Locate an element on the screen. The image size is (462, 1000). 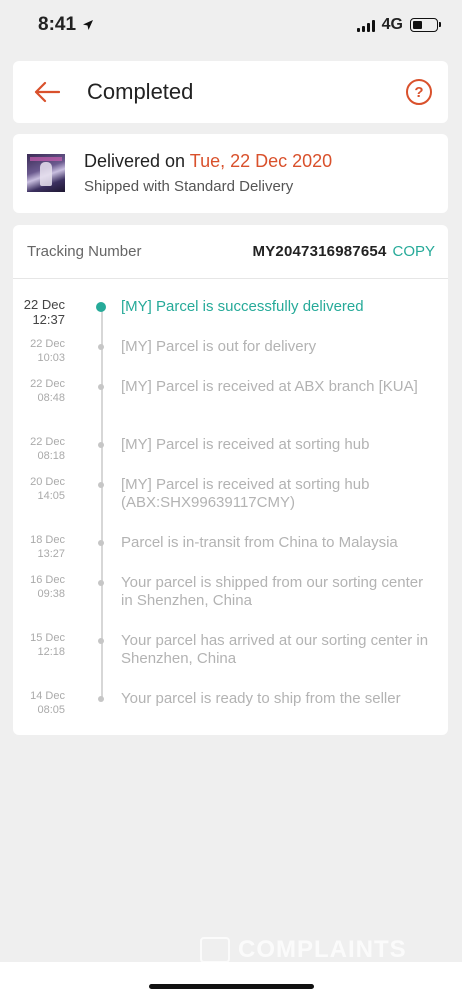
event-date: 15 Dec is located at coordinates (47, 638).